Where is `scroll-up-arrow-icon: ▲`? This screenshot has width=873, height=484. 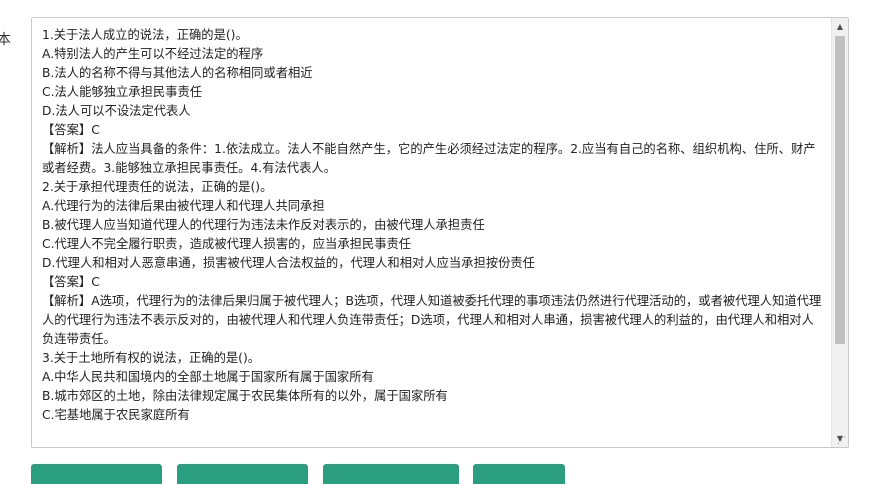 scroll-up-arrow-icon: ▲ is located at coordinates (840, 26).